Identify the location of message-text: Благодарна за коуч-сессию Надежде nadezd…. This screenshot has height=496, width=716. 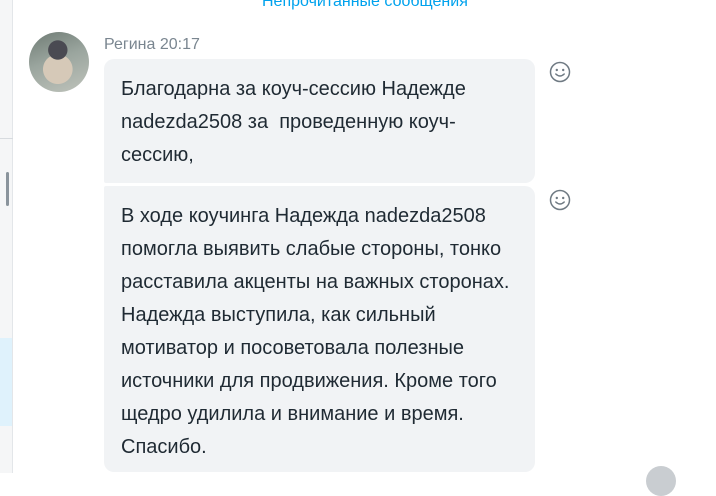
(296, 122).